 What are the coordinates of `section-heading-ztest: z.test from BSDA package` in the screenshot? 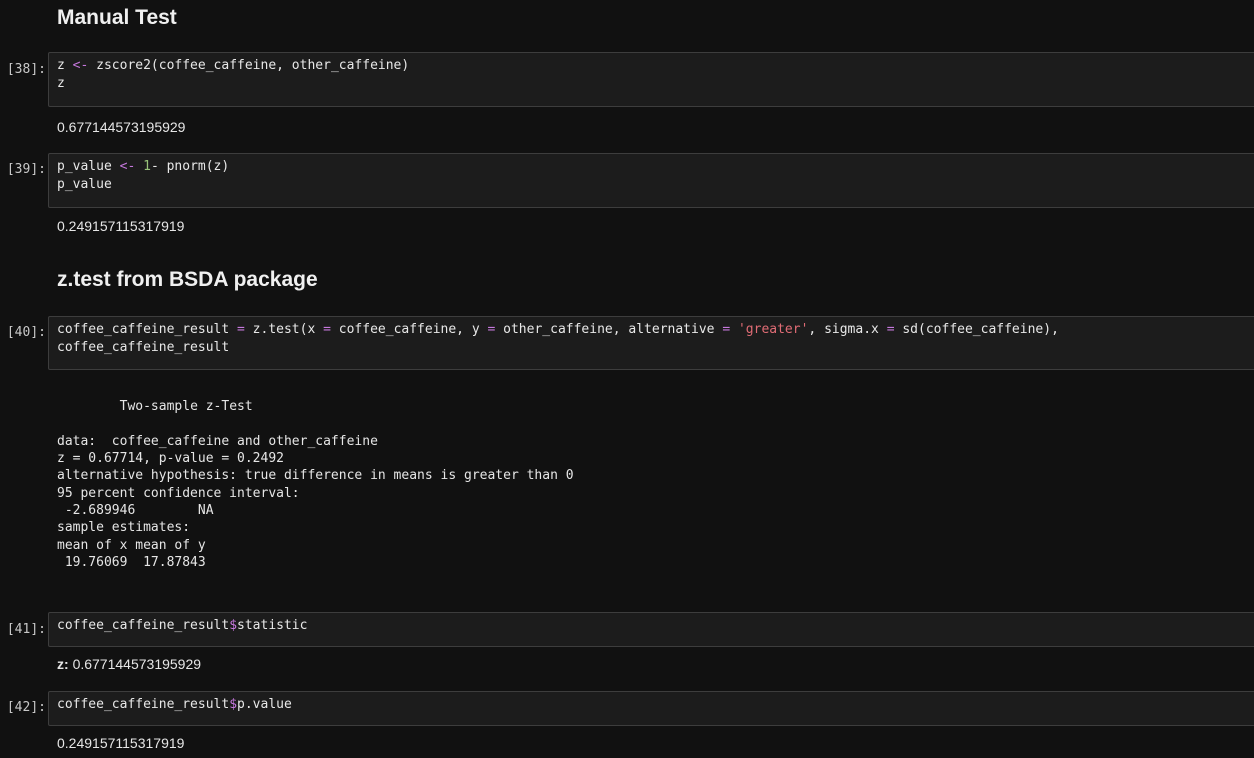 It's located at (187, 279).